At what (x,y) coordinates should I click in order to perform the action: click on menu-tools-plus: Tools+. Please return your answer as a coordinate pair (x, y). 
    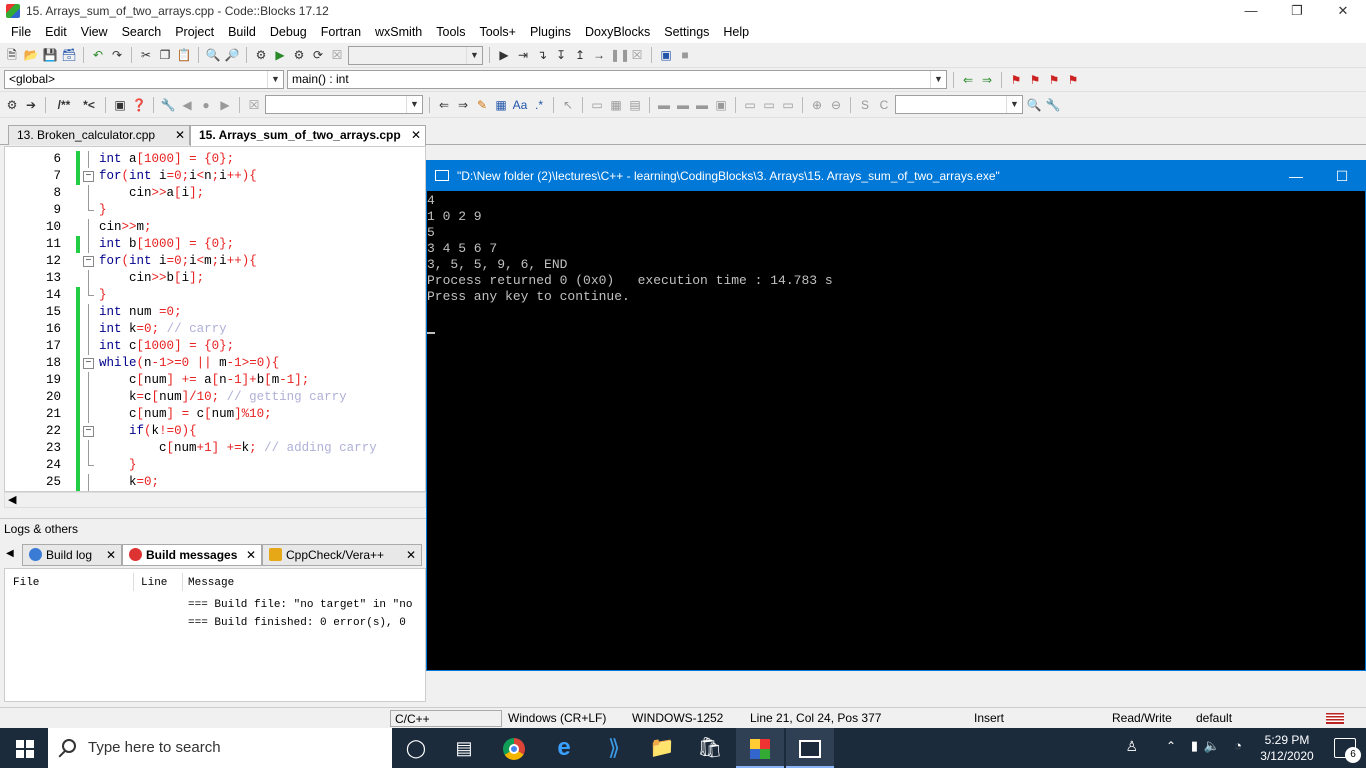
    Looking at the image, I should click on (497, 32).